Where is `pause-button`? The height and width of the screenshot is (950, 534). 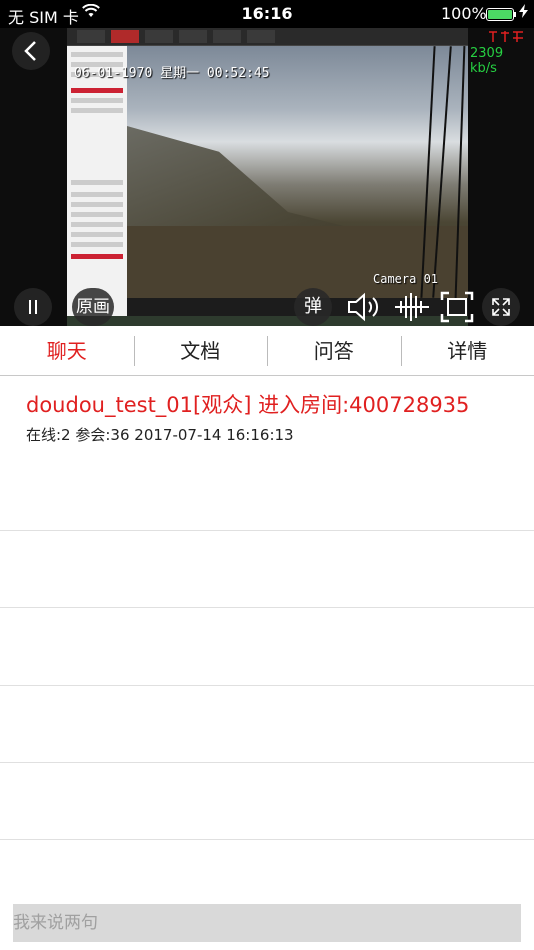
pause-button is located at coordinates (33, 307).